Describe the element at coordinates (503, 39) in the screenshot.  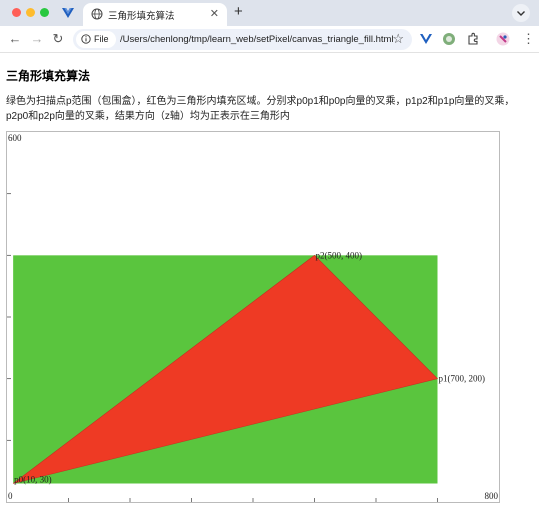
I see `profile-avatar-icon` at that location.